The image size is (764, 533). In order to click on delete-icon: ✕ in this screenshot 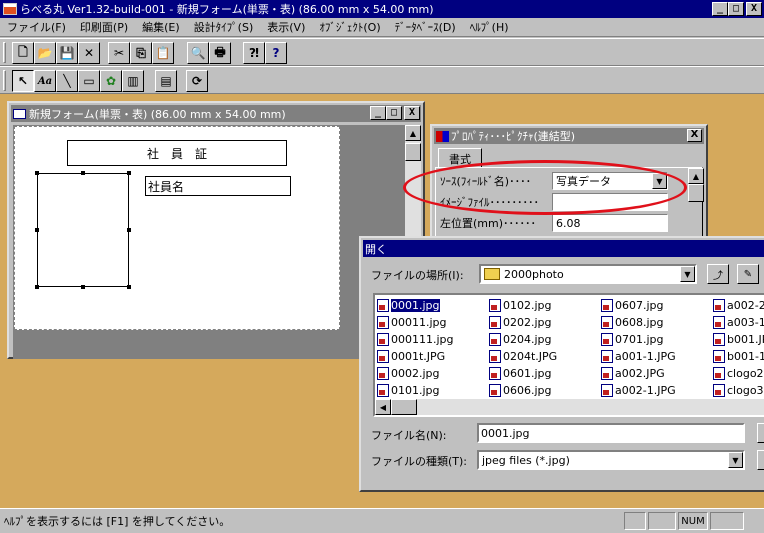, I will do `click(89, 53)`.